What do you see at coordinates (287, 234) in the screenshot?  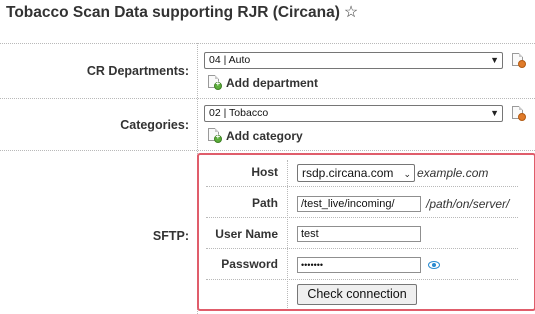 I see `sftp-column-divider` at bounding box center [287, 234].